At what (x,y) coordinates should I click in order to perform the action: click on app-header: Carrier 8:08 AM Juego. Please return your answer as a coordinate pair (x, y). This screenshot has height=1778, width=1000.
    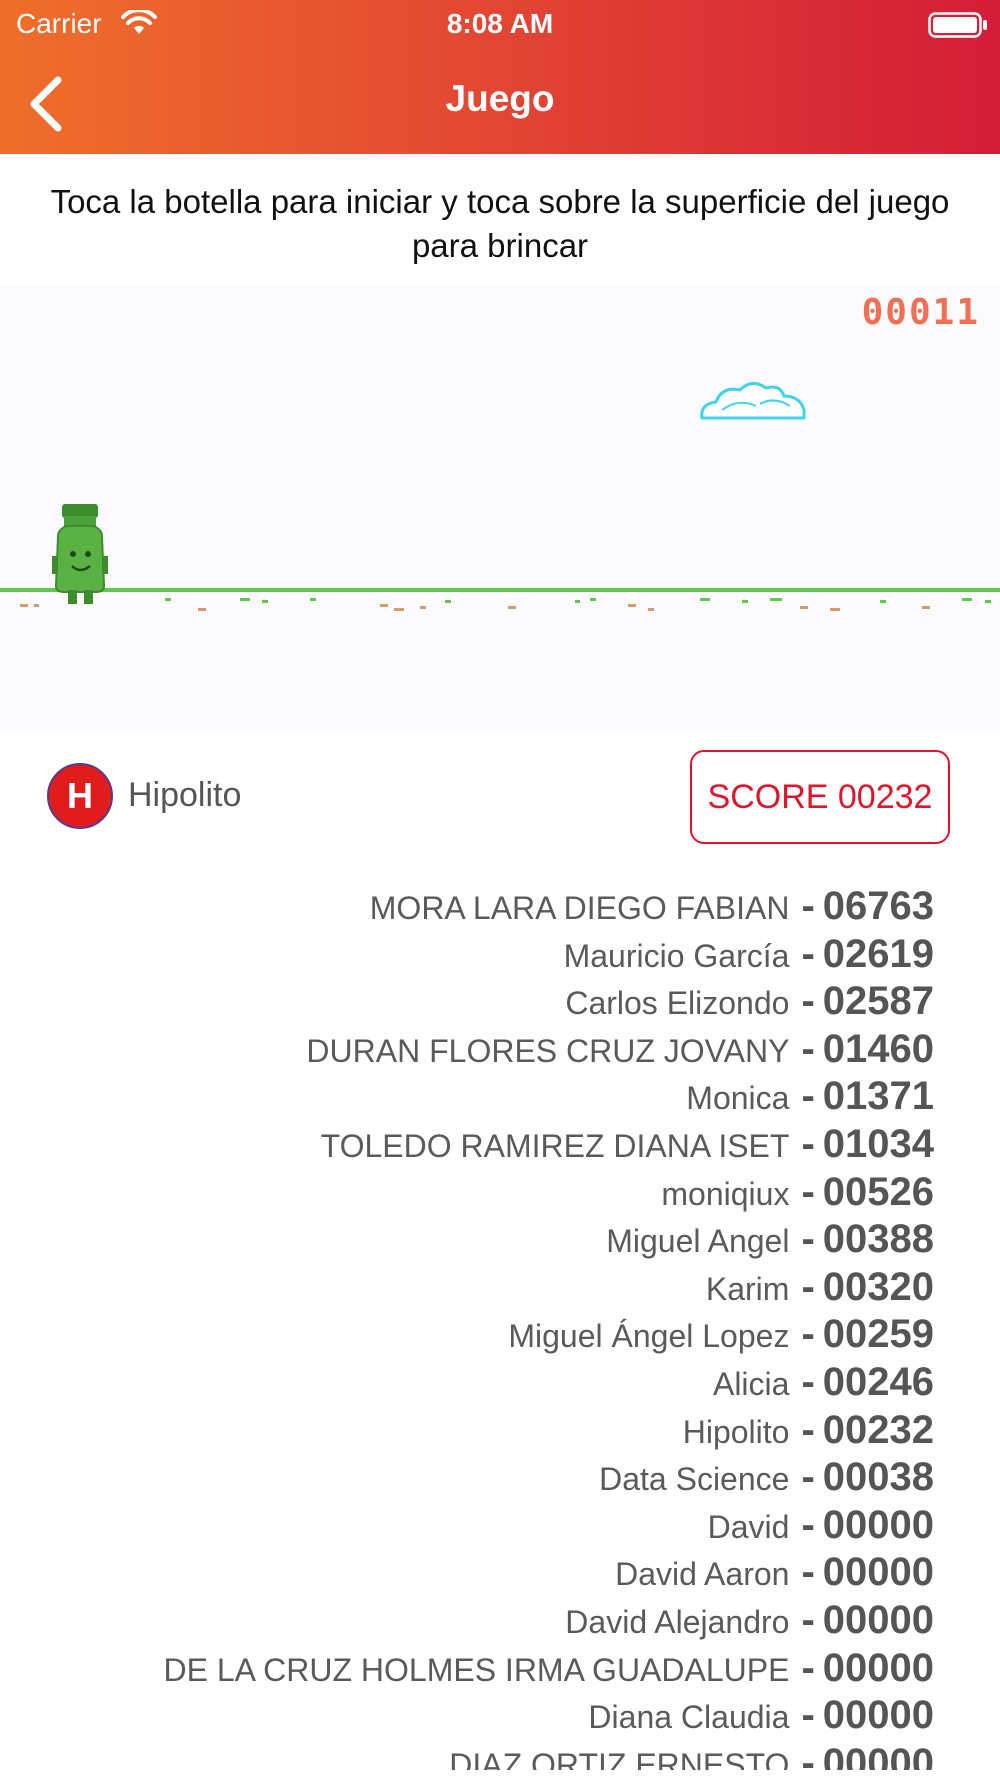
    Looking at the image, I should click on (500, 77).